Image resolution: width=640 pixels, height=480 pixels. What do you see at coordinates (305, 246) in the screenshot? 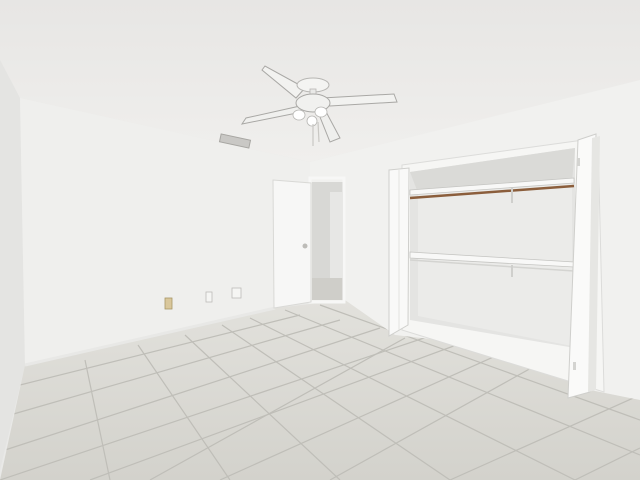
I see `door-knob` at bounding box center [305, 246].